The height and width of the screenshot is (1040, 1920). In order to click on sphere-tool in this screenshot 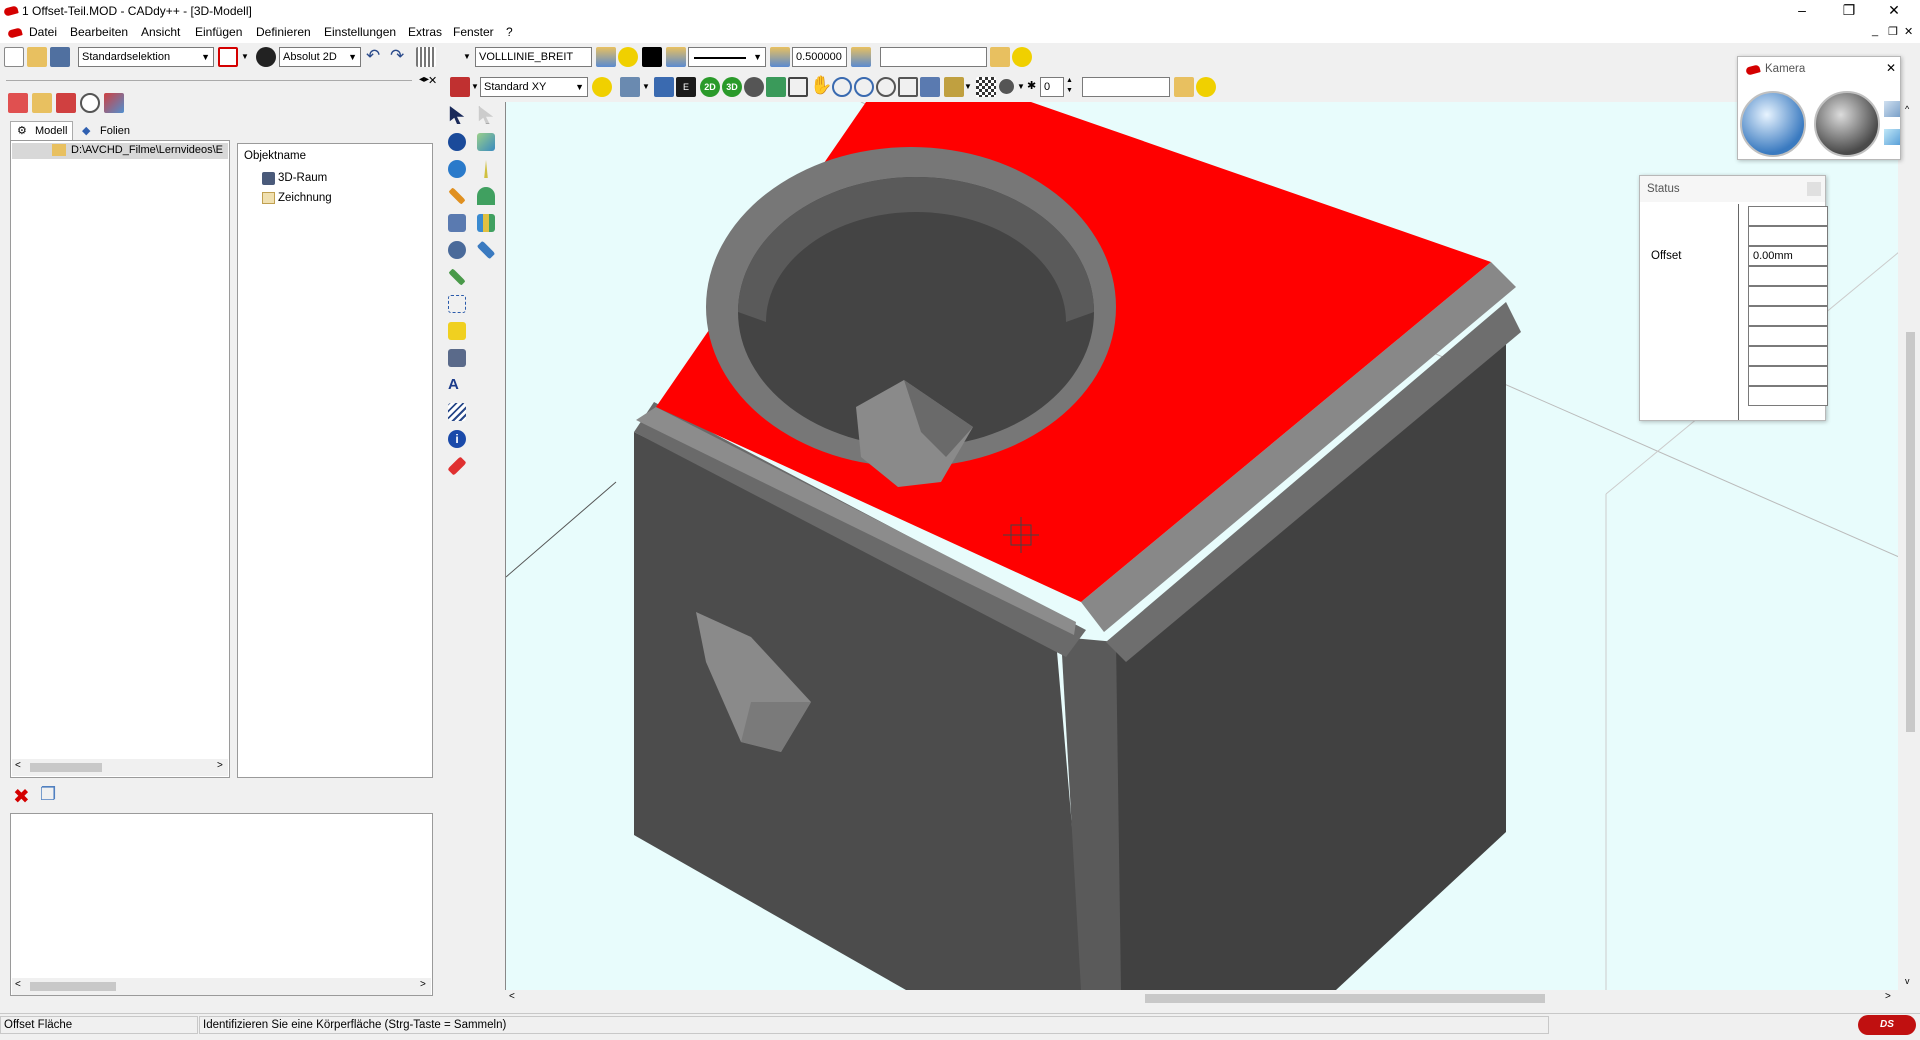, I will do `click(457, 142)`.